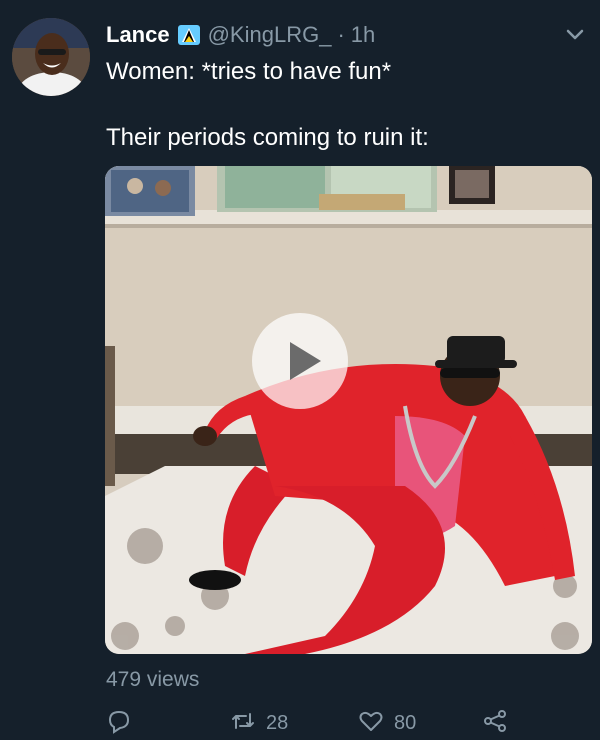 This screenshot has height=740, width=600. What do you see at coordinates (249, 71) in the screenshot?
I see `tweet-line-1: Women: *tries to have fun*` at bounding box center [249, 71].